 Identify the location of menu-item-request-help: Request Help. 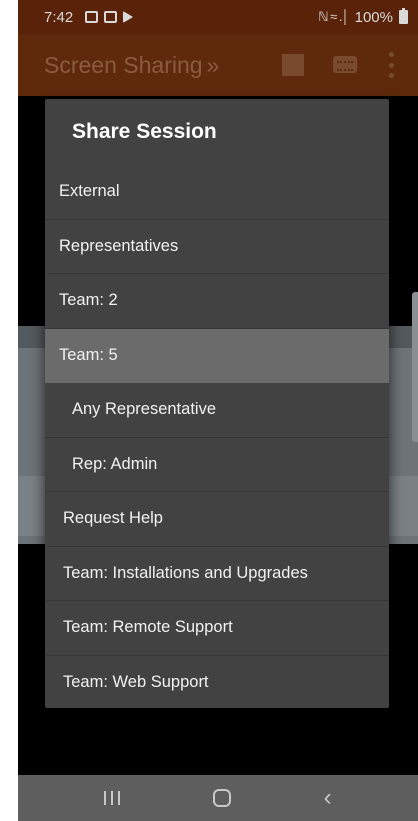
(217, 519).